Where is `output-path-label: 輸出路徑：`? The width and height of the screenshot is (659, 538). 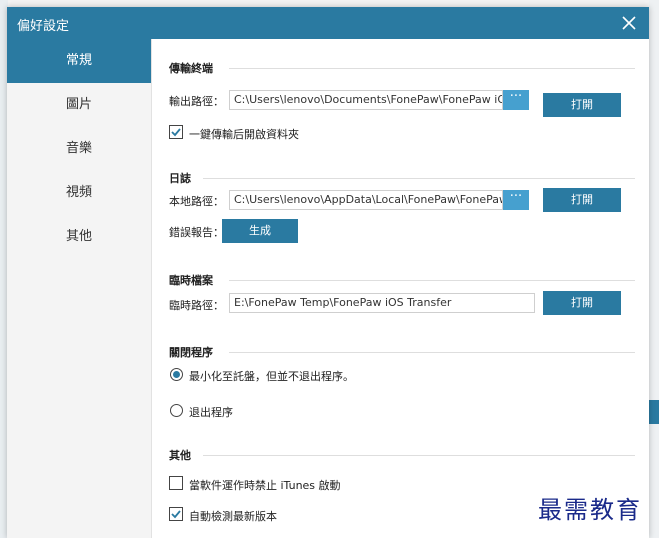 output-path-label: 輸出路徑： is located at coordinates (196, 101).